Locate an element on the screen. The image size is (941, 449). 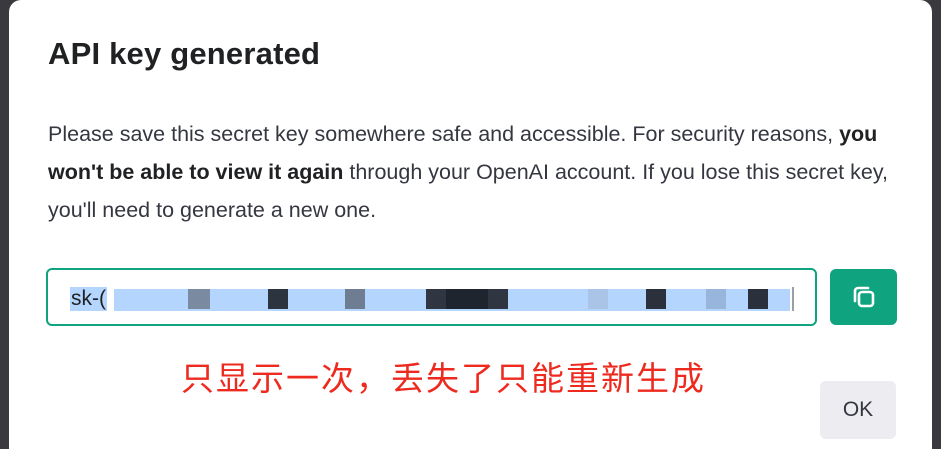
copy-key-button is located at coordinates (863, 297).